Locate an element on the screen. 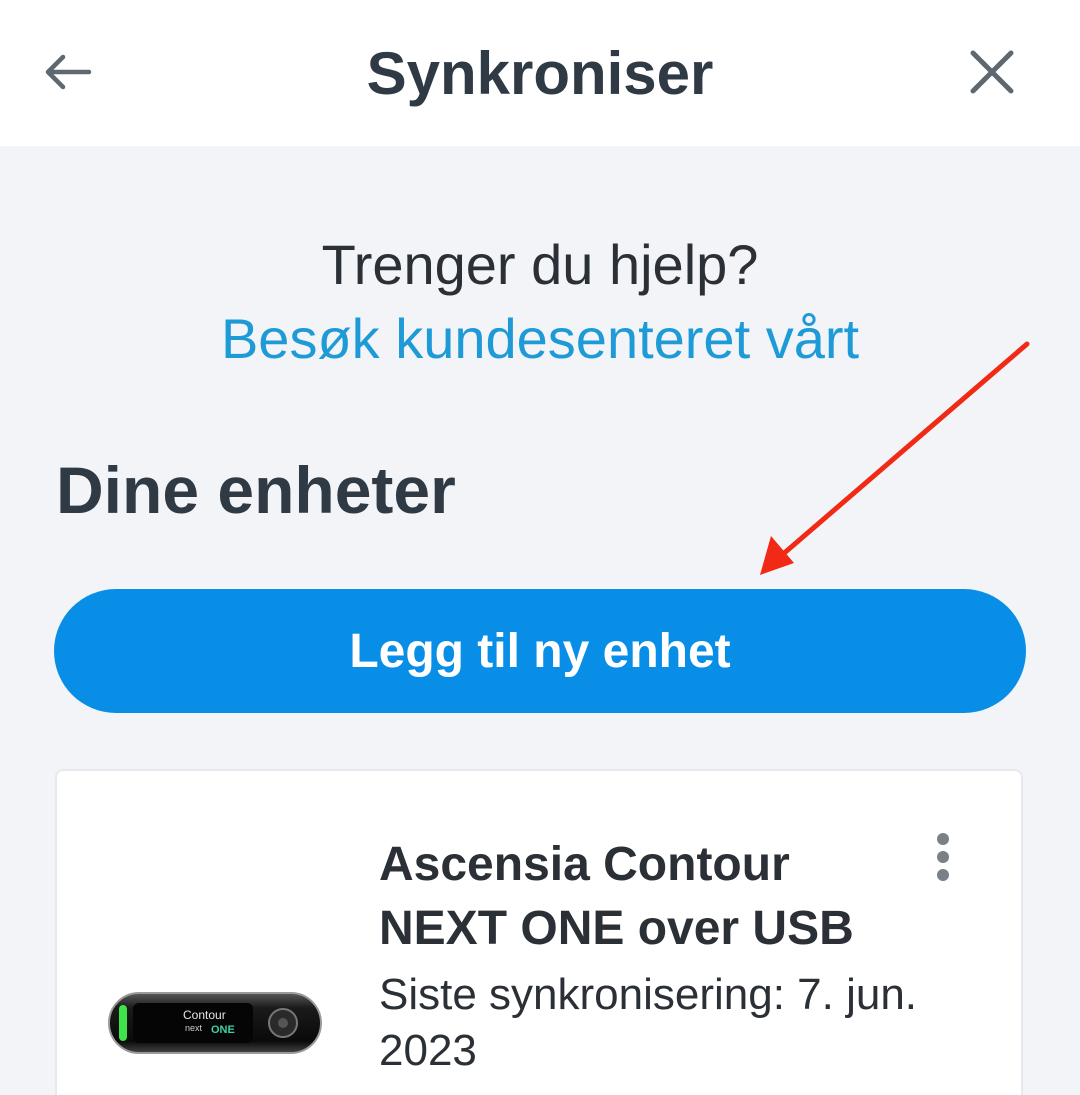 This screenshot has width=1080, height=1095. close-button is located at coordinates (992, 74).